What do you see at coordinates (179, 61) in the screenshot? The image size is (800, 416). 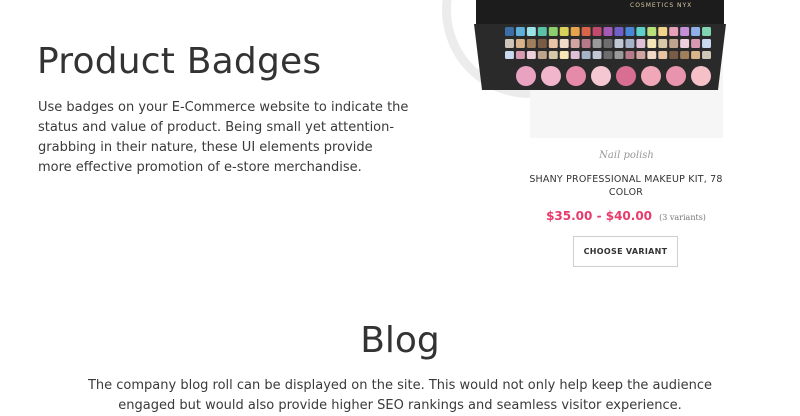 I see `product-badges-heading: Product Badges` at bounding box center [179, 61].